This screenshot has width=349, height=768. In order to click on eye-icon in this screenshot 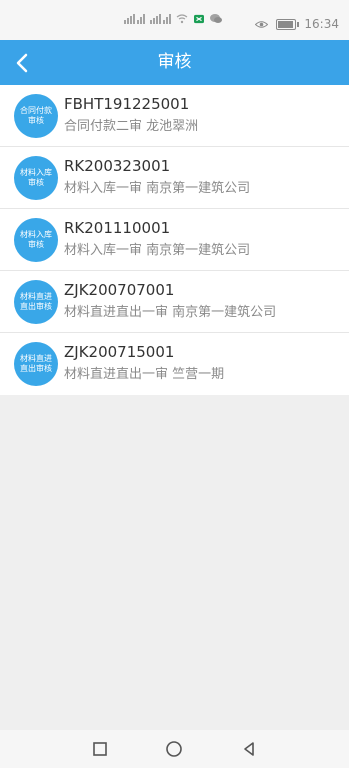, I will do `click(262, 24)`.